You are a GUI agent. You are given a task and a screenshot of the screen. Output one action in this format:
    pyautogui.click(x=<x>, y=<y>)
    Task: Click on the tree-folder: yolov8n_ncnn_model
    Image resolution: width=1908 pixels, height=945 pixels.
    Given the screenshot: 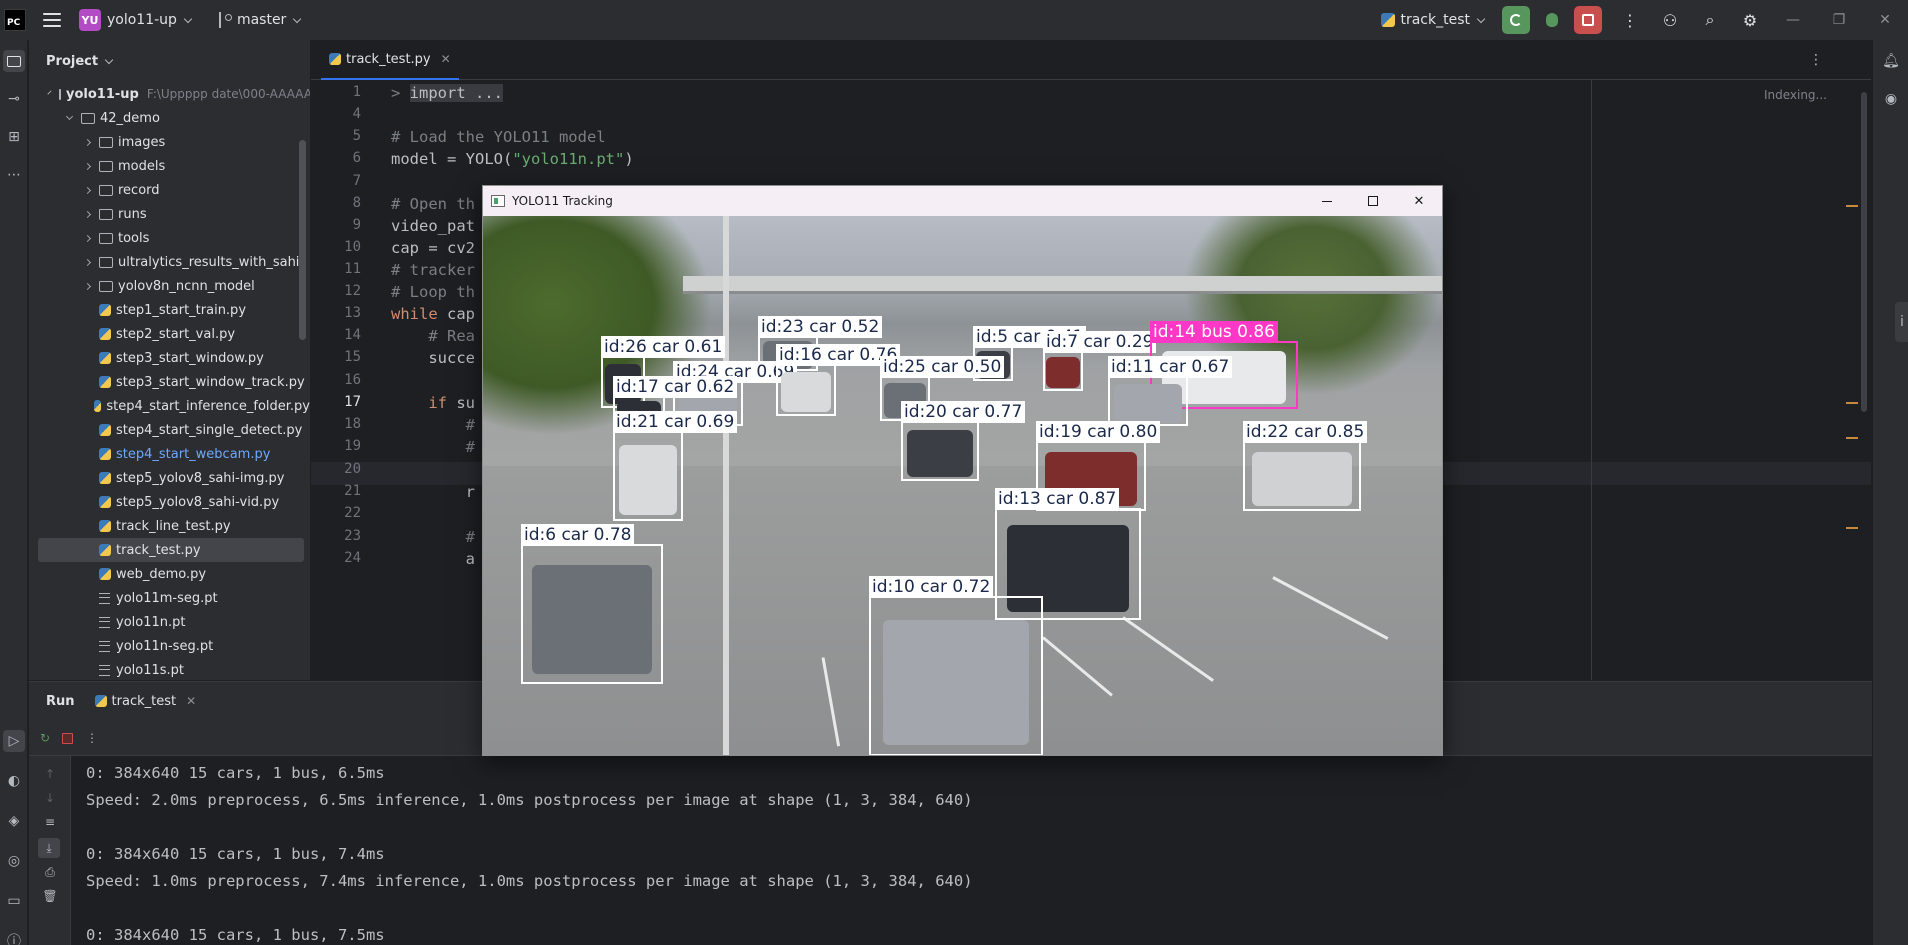 What is the action you would take?
    pyautogui.click(x=169, y=286)
    